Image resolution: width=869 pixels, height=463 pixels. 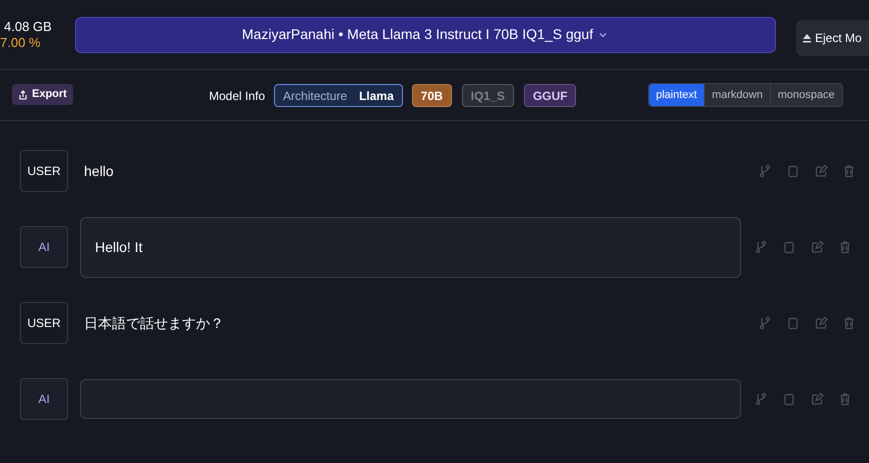 I want to click on model-info-label: Model Info, so click(x=237, y=96).